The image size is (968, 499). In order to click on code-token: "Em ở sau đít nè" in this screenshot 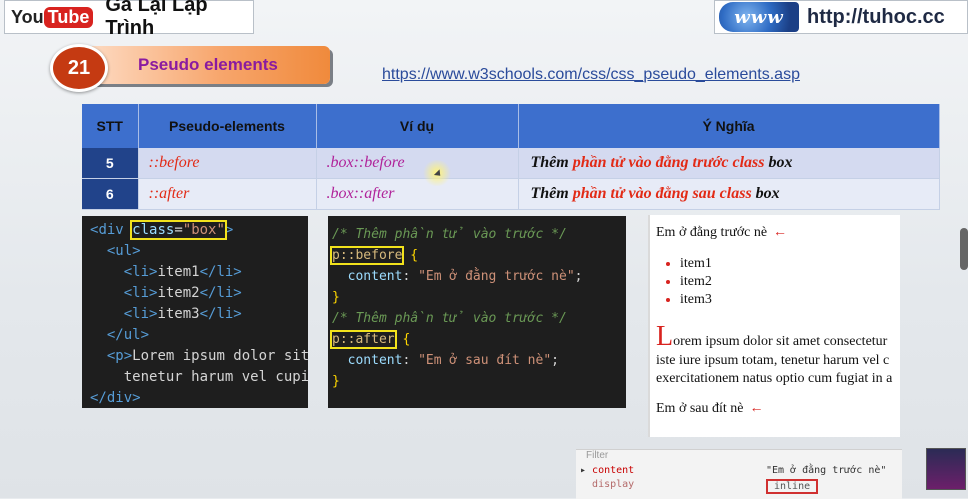, I will do `click(485, 360)`.